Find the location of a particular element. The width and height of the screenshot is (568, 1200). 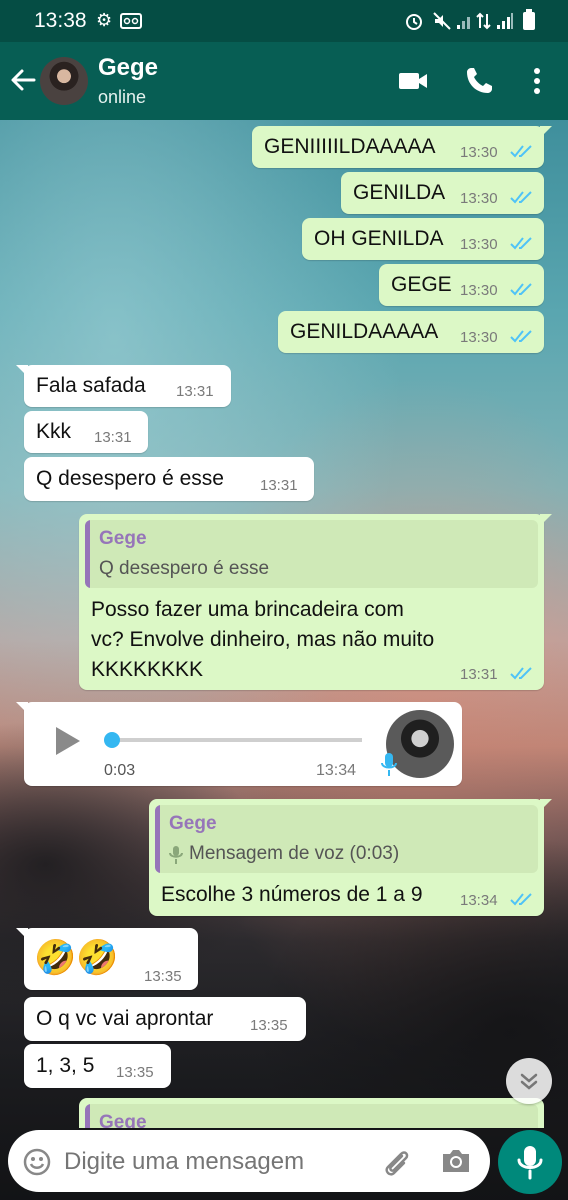

emoji-icon is located at coordinates (37, 1162).